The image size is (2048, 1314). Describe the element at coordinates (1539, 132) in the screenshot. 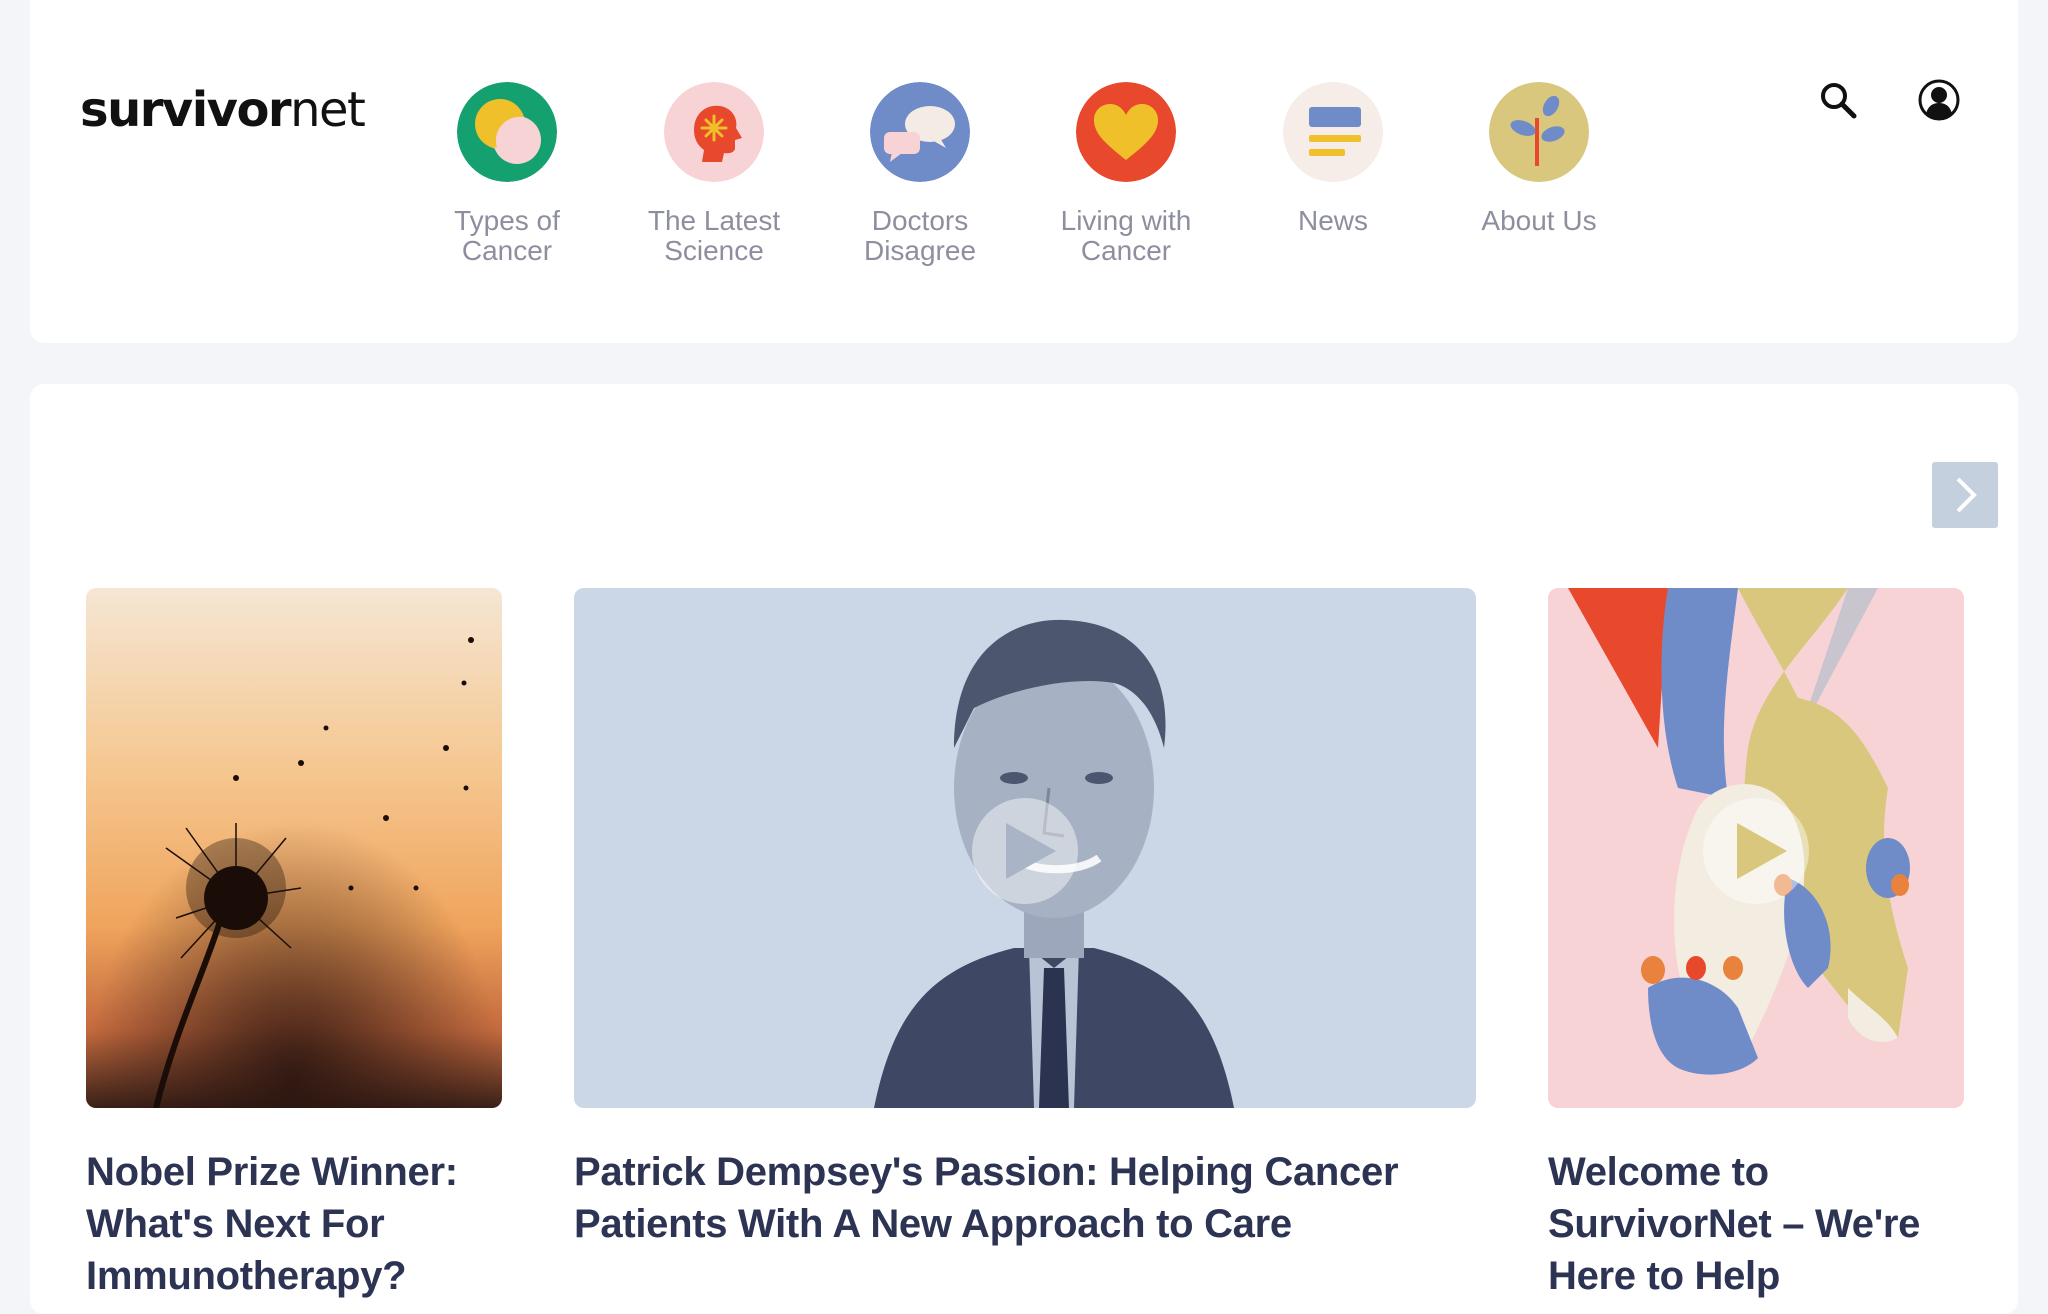

I see `sprout-icon` at that location.